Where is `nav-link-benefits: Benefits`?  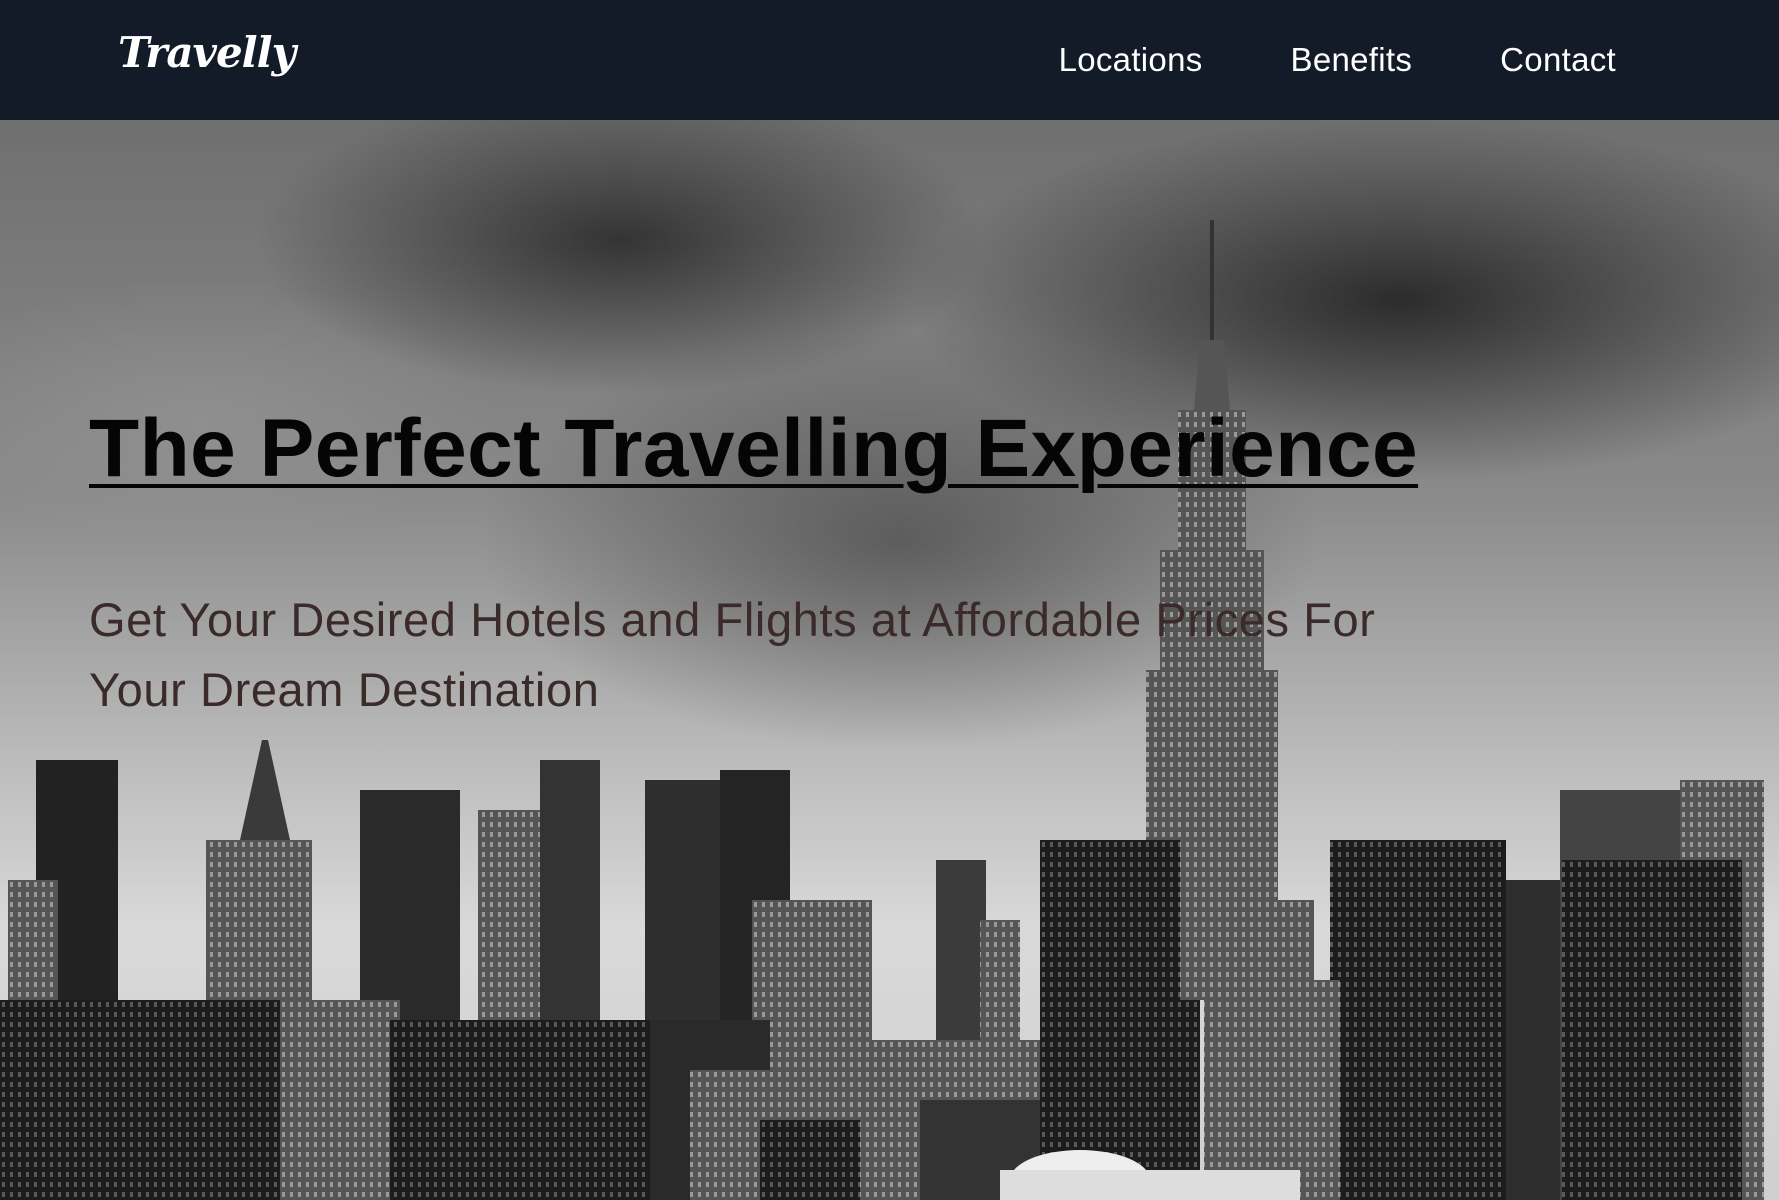 nav-link-benefits: Benefits is located at coordinates (1352, 60).